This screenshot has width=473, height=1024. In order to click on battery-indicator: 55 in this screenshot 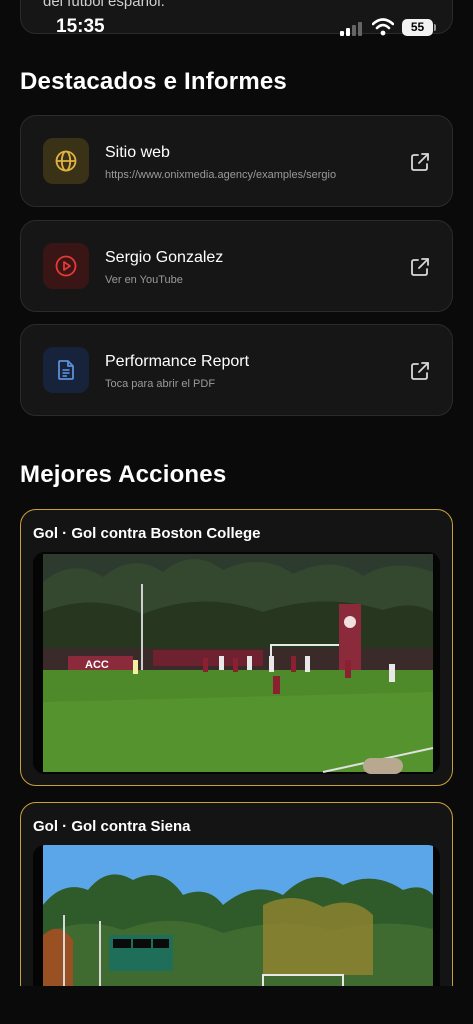, I will do `click(417, 27)`.